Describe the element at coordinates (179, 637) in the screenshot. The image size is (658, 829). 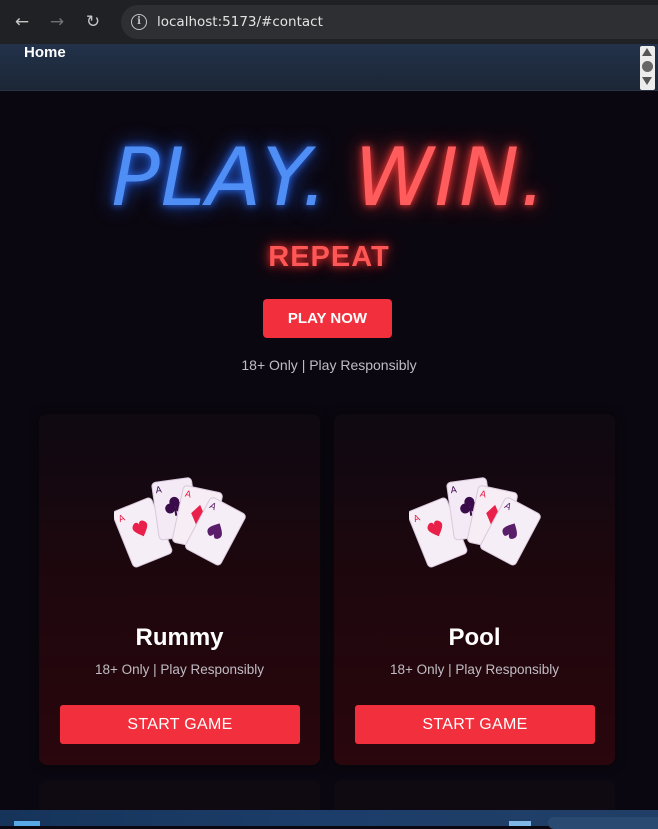
I see `card-title: Rummy` at that location.